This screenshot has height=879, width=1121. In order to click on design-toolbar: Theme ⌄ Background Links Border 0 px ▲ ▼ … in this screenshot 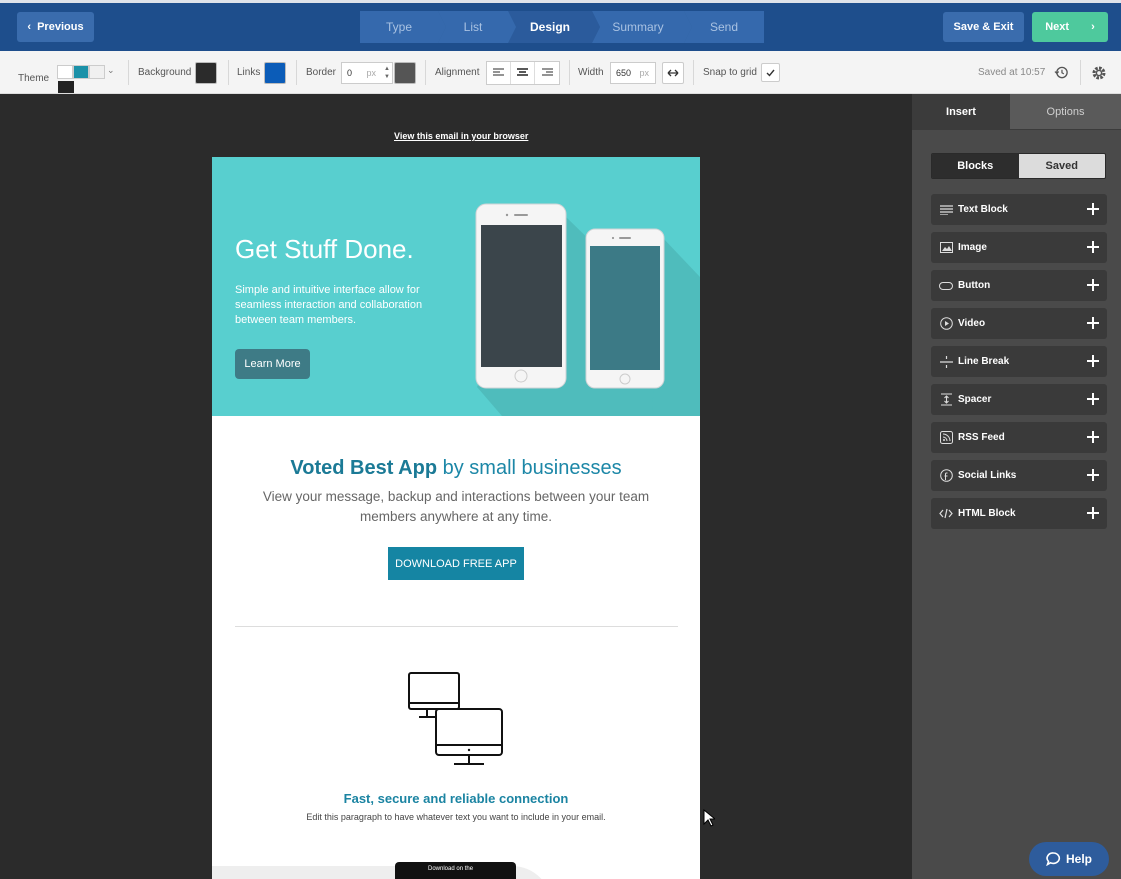, I will do `click(560, 72)`.